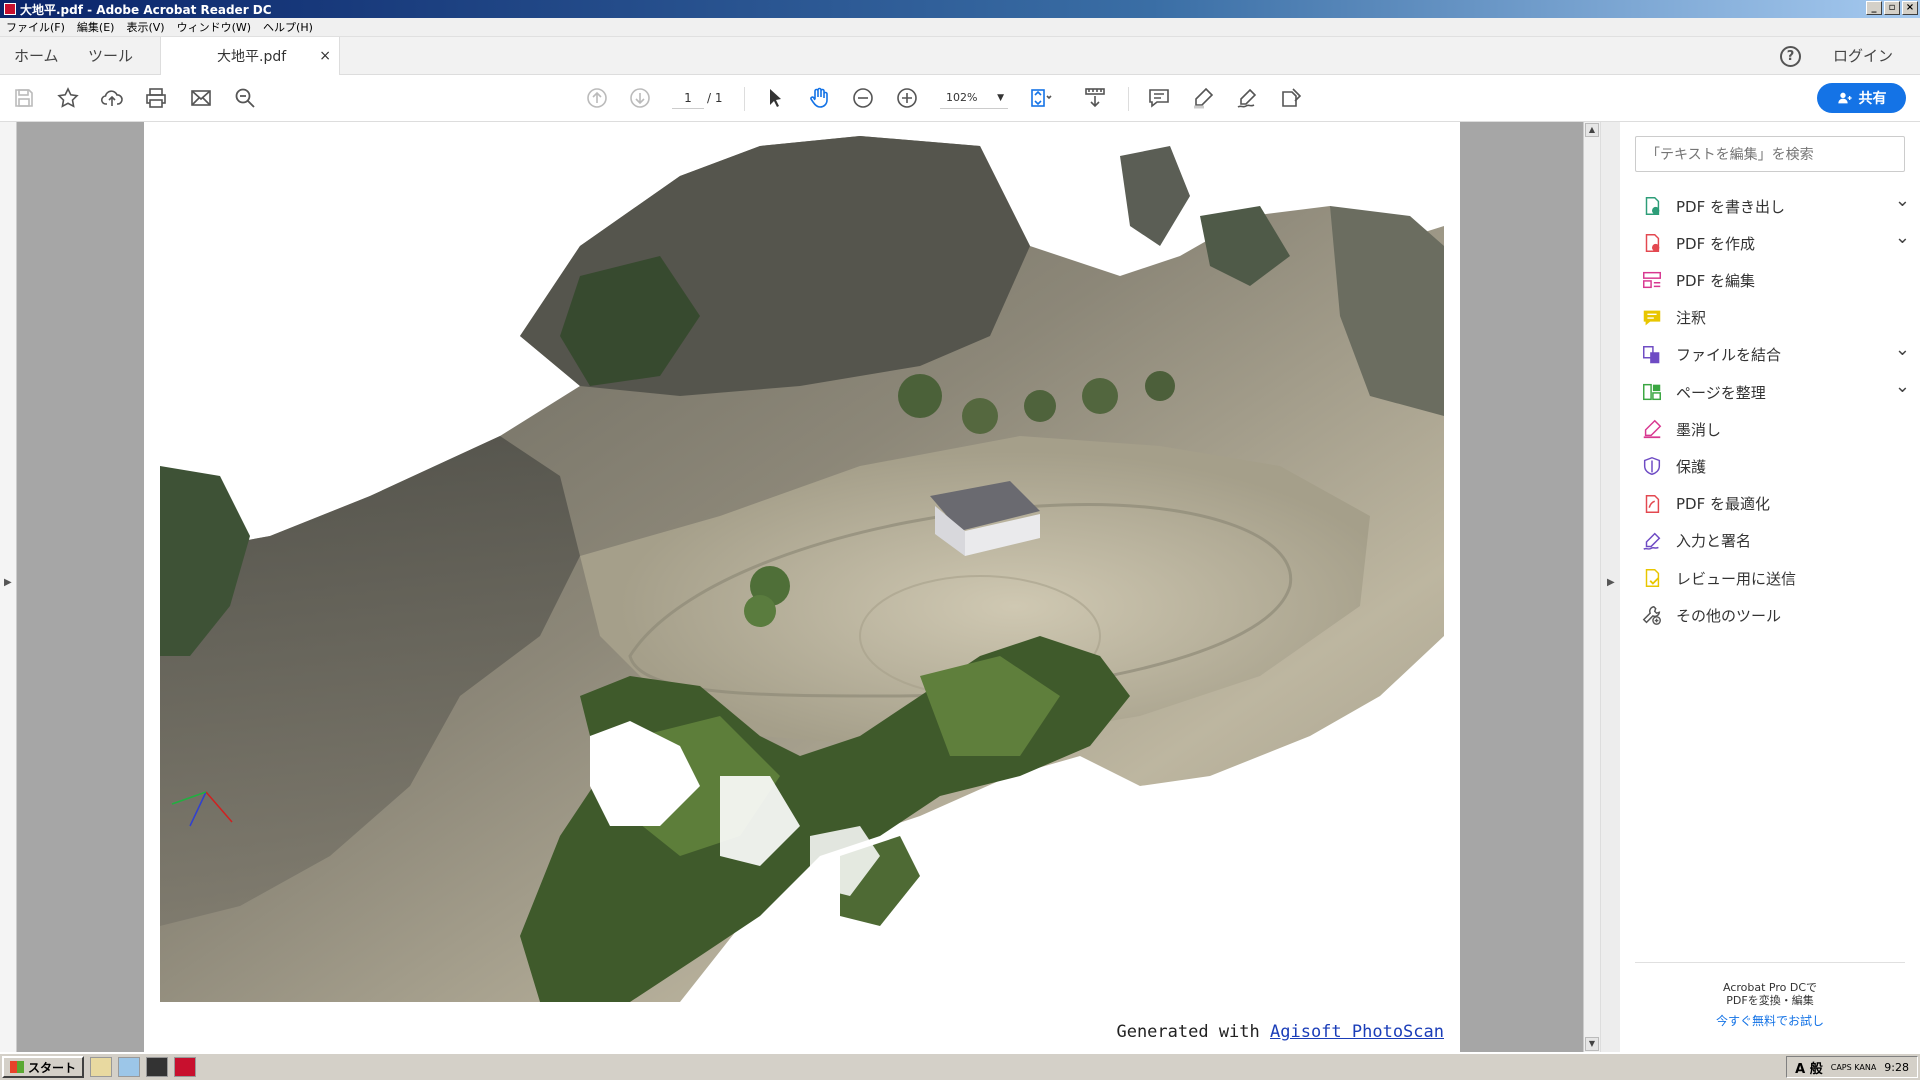 This screenshot has width=1920, height=1080. What do you see at coordinates (1770, 987) in the screenshot?
I see `promo-line-1: Acrobat Pro DCで` at bounding box center [1770, 987].